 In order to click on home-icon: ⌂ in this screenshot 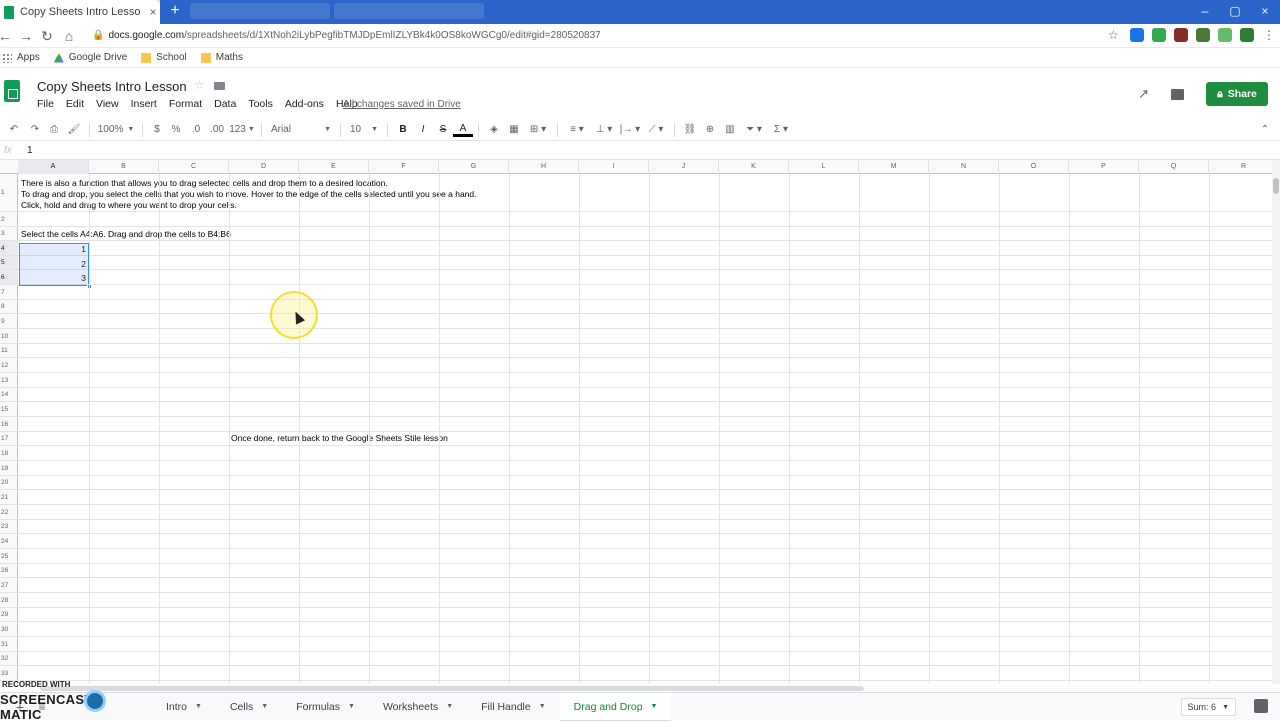, I will do `click(69, 36)`.